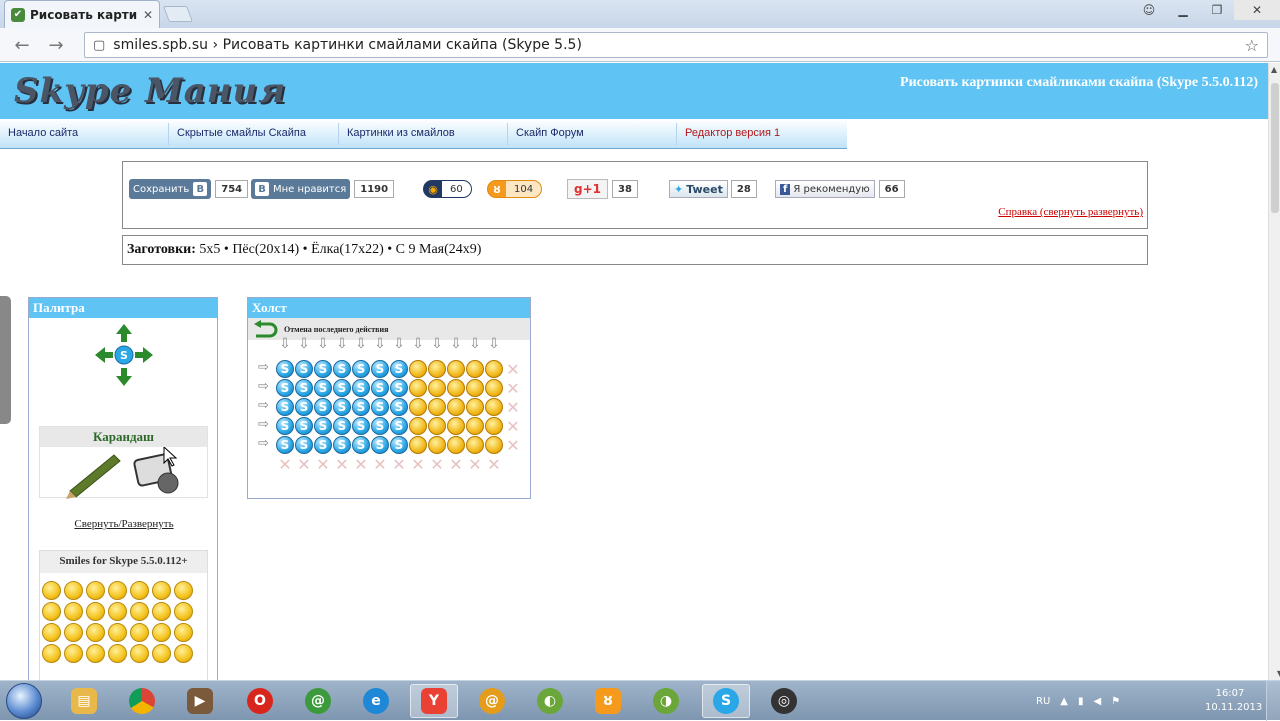 Image resolution: width=1280 pixels, height=721 pixels. I want to click on taskbar-chrome, so click(142, 701).